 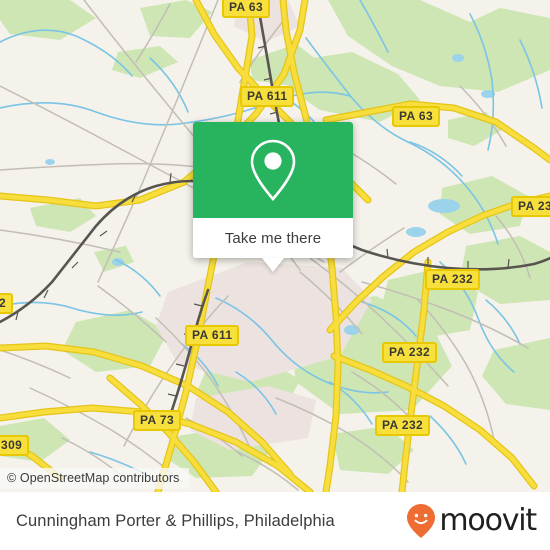 I want to click on popup-action-row: Take me there, so click(x=273, y=245).